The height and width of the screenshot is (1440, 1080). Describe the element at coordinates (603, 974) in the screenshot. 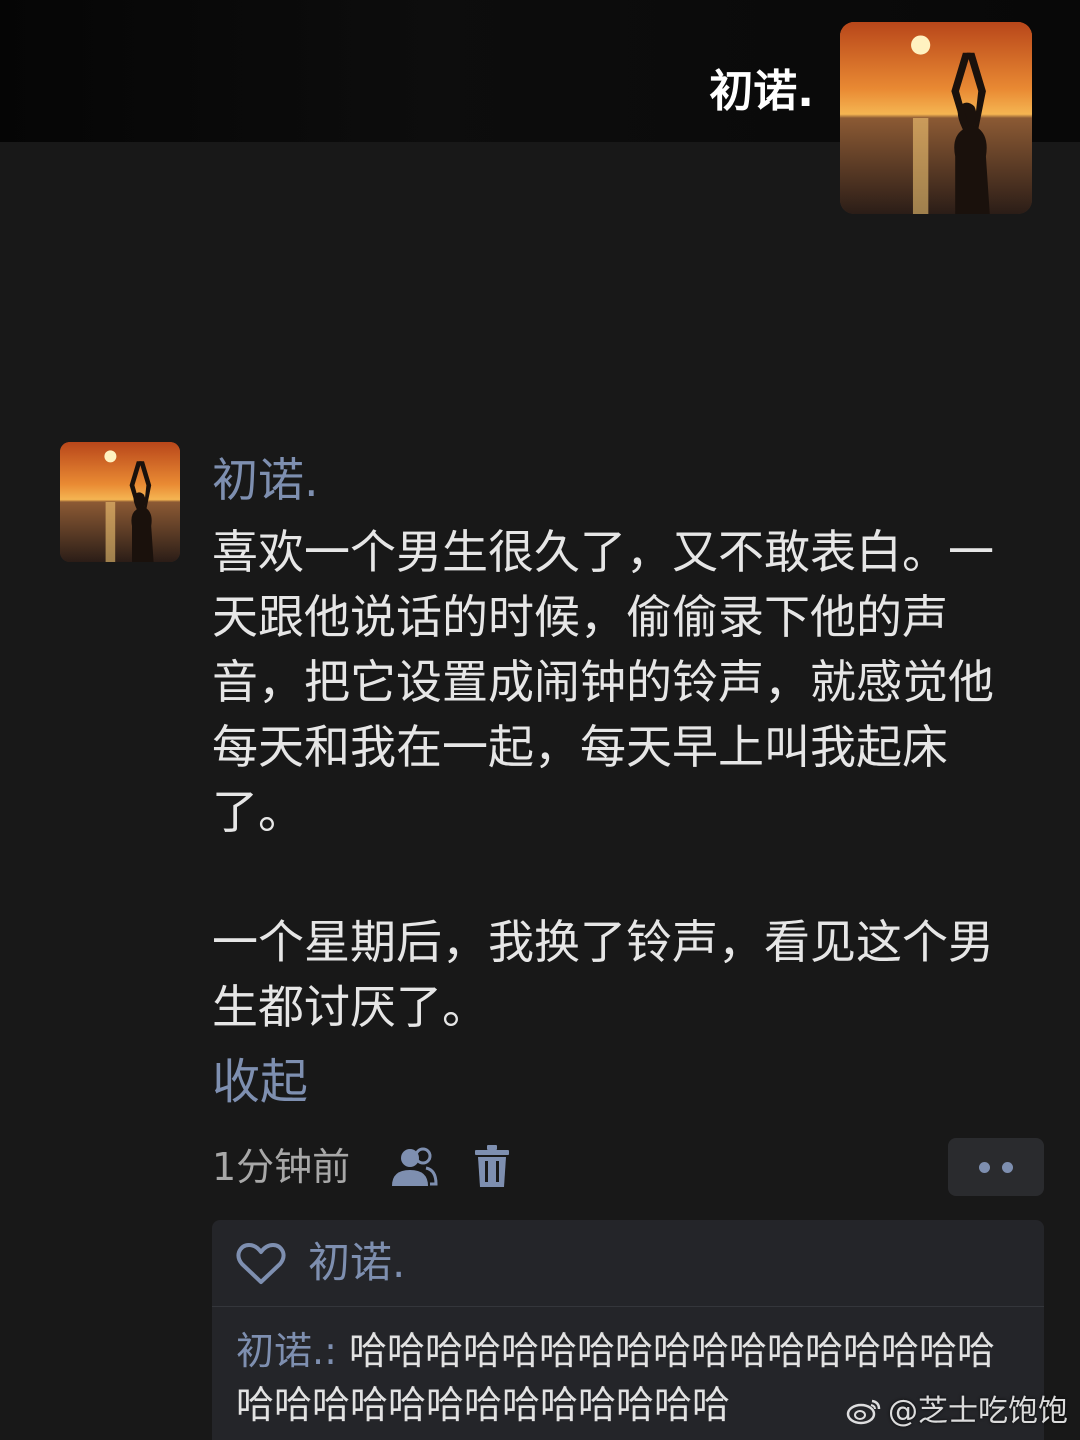

I see `comment-paragraph: 一个星期后，我换了铃声，看见这个男生都讨厌了。` at that location.